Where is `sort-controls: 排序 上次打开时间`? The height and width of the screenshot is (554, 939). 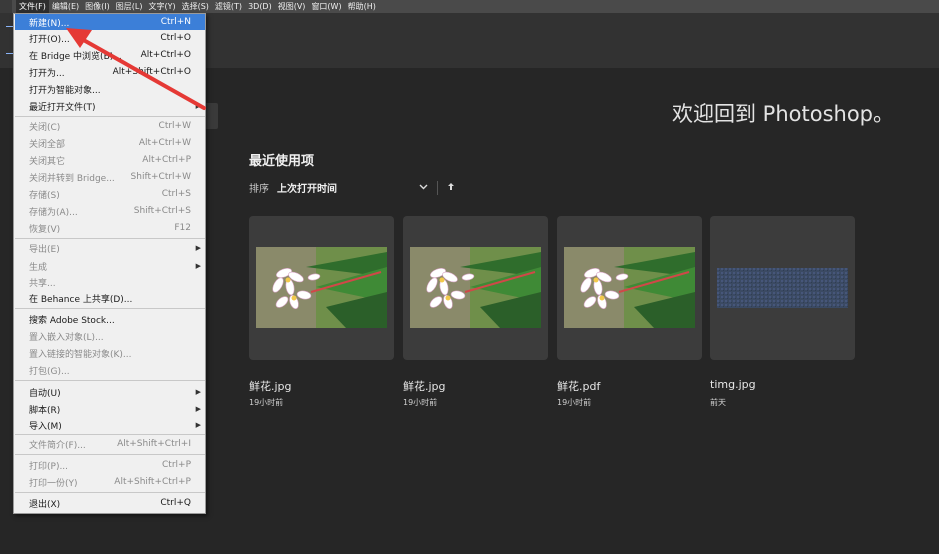 sort-controls: 排序 上次打开时间 is located at coordinates (351, 187).